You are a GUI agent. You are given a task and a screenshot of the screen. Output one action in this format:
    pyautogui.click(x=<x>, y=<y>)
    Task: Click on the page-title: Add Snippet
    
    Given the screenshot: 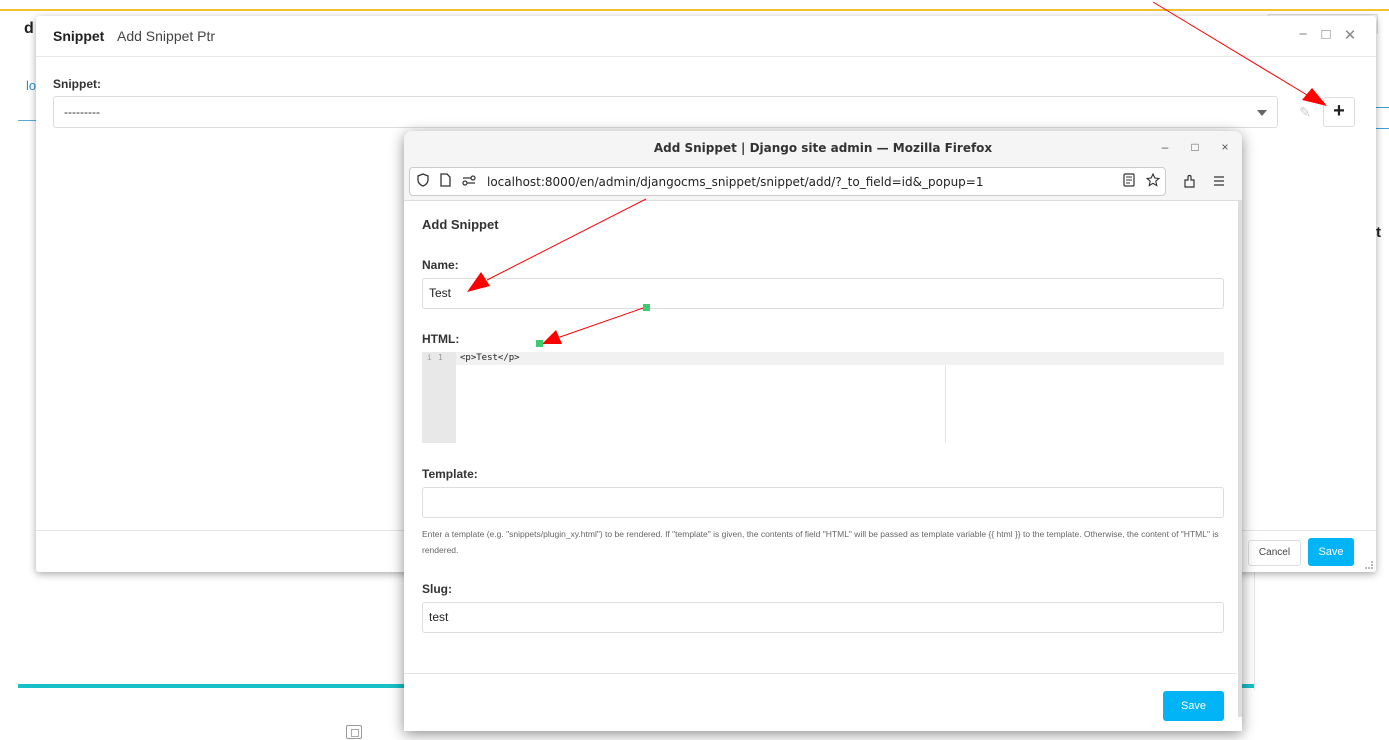 What is the action you would take?
    pyautogui.click(x=460, y=224)
    